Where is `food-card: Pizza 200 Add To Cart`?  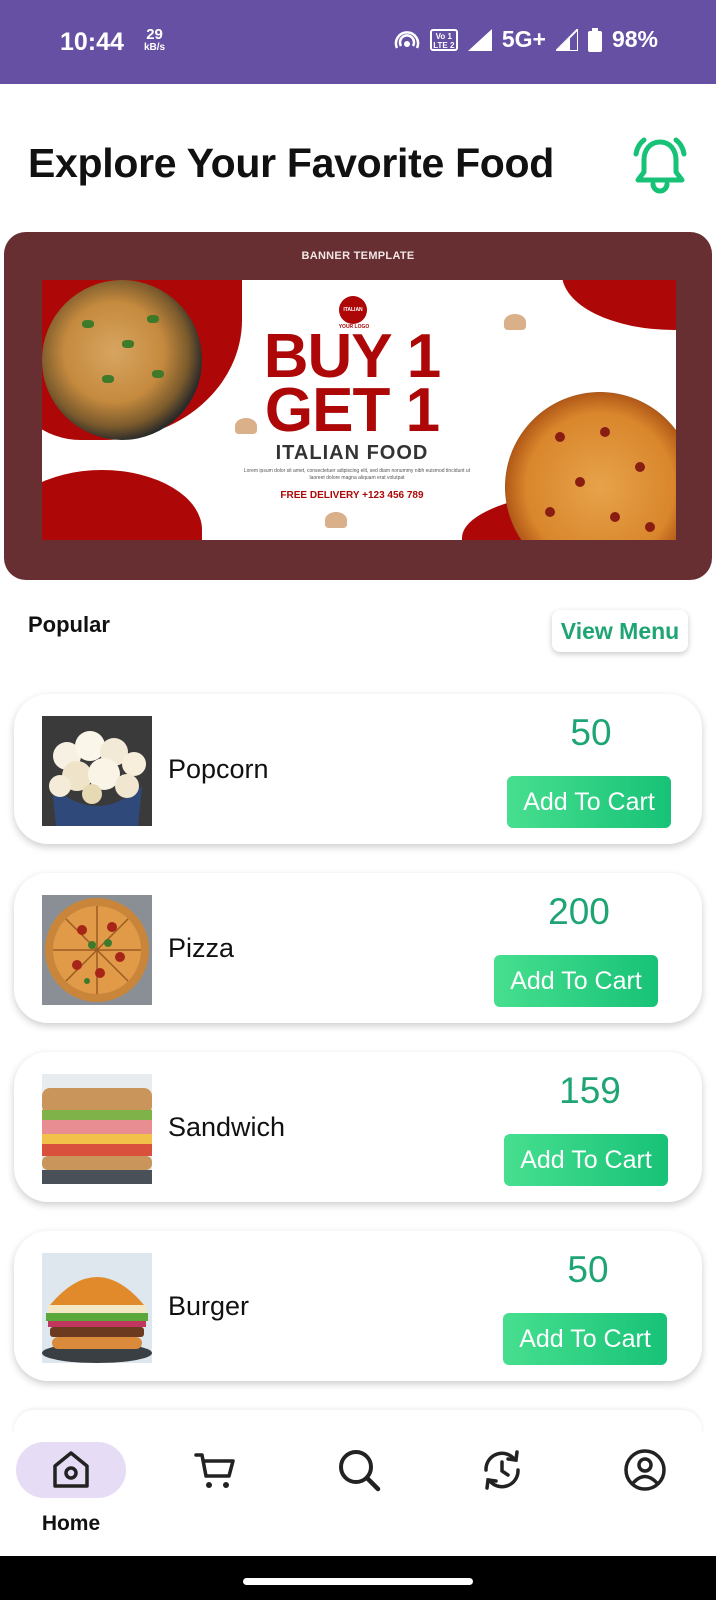 food-card: Pizza 200 Add To Cart is located at coordinates (358, 948).